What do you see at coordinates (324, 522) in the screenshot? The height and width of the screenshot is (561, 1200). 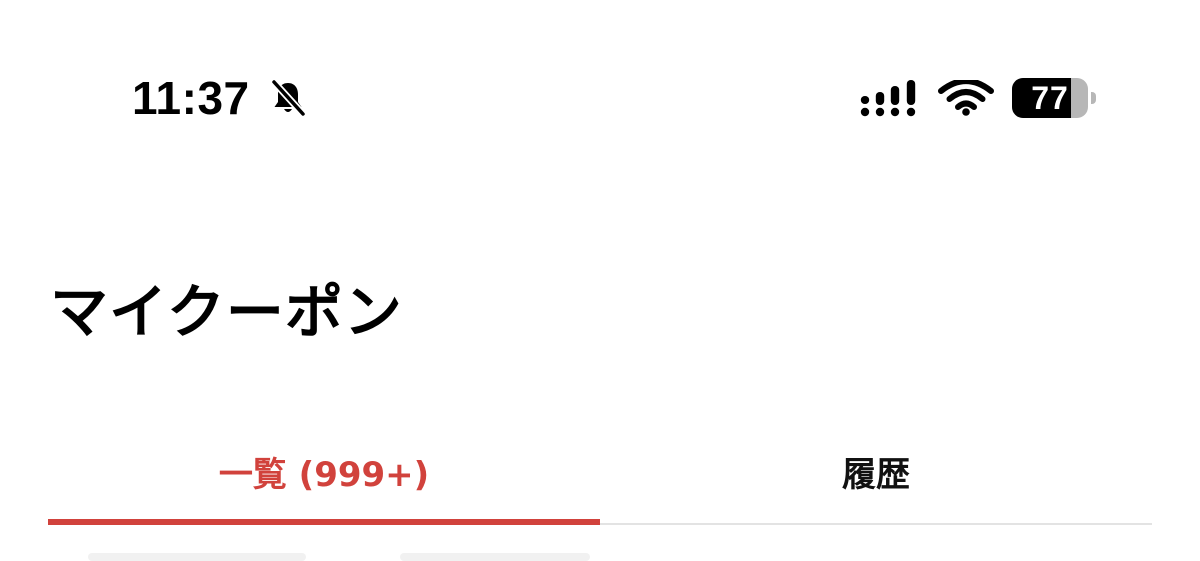 I see `active-tab-indicator` at bounding box center [324, 522].